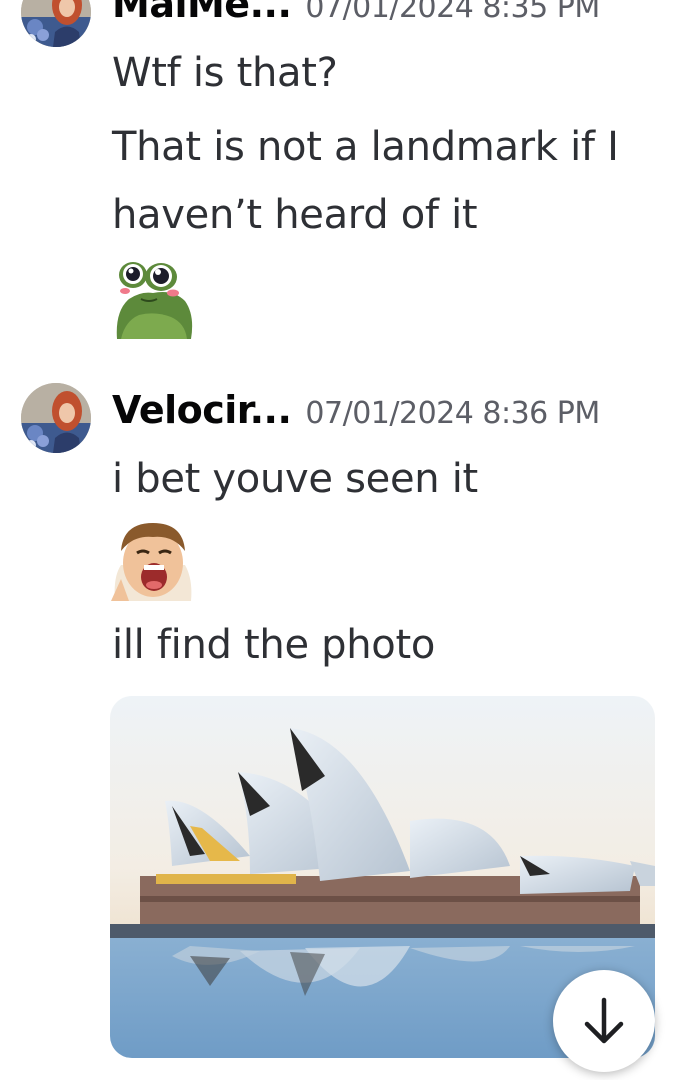 This screenshot has height=1080, width=676. What do you see at coordinates (295, 215) in the screenshot?
I see `message-text: haven’t heard of it` at bounding box center [295, 215].